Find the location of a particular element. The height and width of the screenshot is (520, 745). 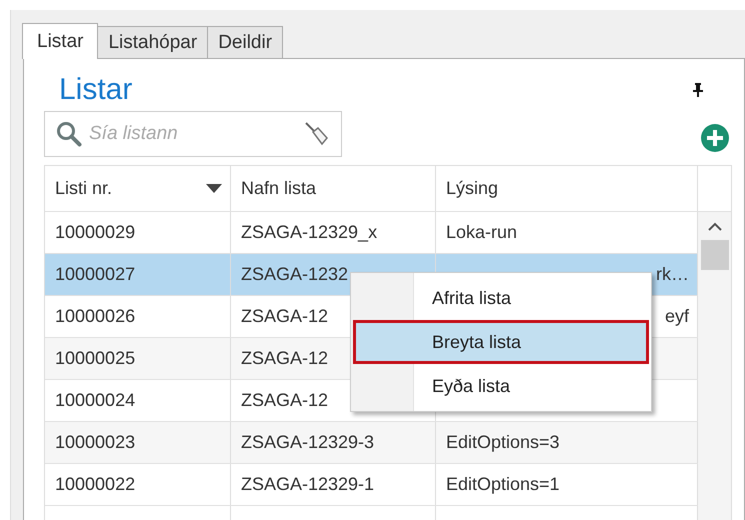

table-cell: 10000023 is located at coordinates (138, 442).